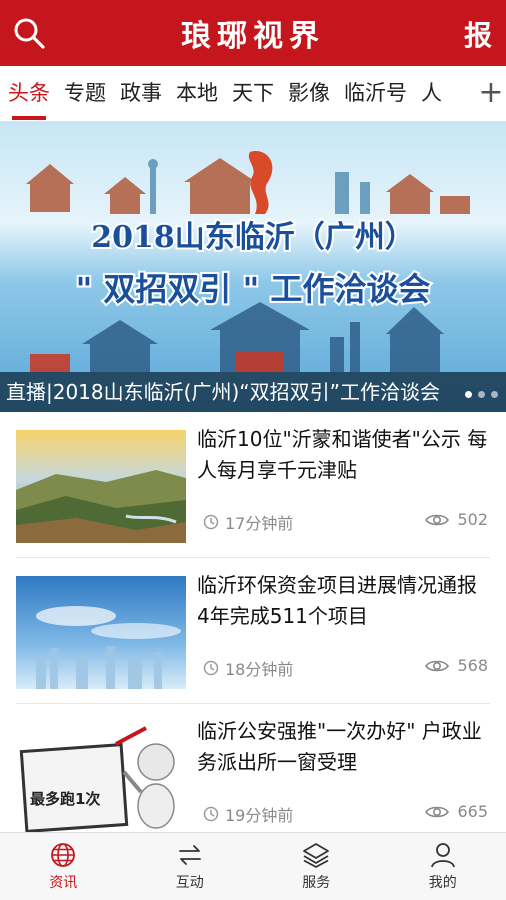  Describe the element at coordinates (374, 93) in the screenshot. I see `tab-linyi-hao: 临沂号` at that location.